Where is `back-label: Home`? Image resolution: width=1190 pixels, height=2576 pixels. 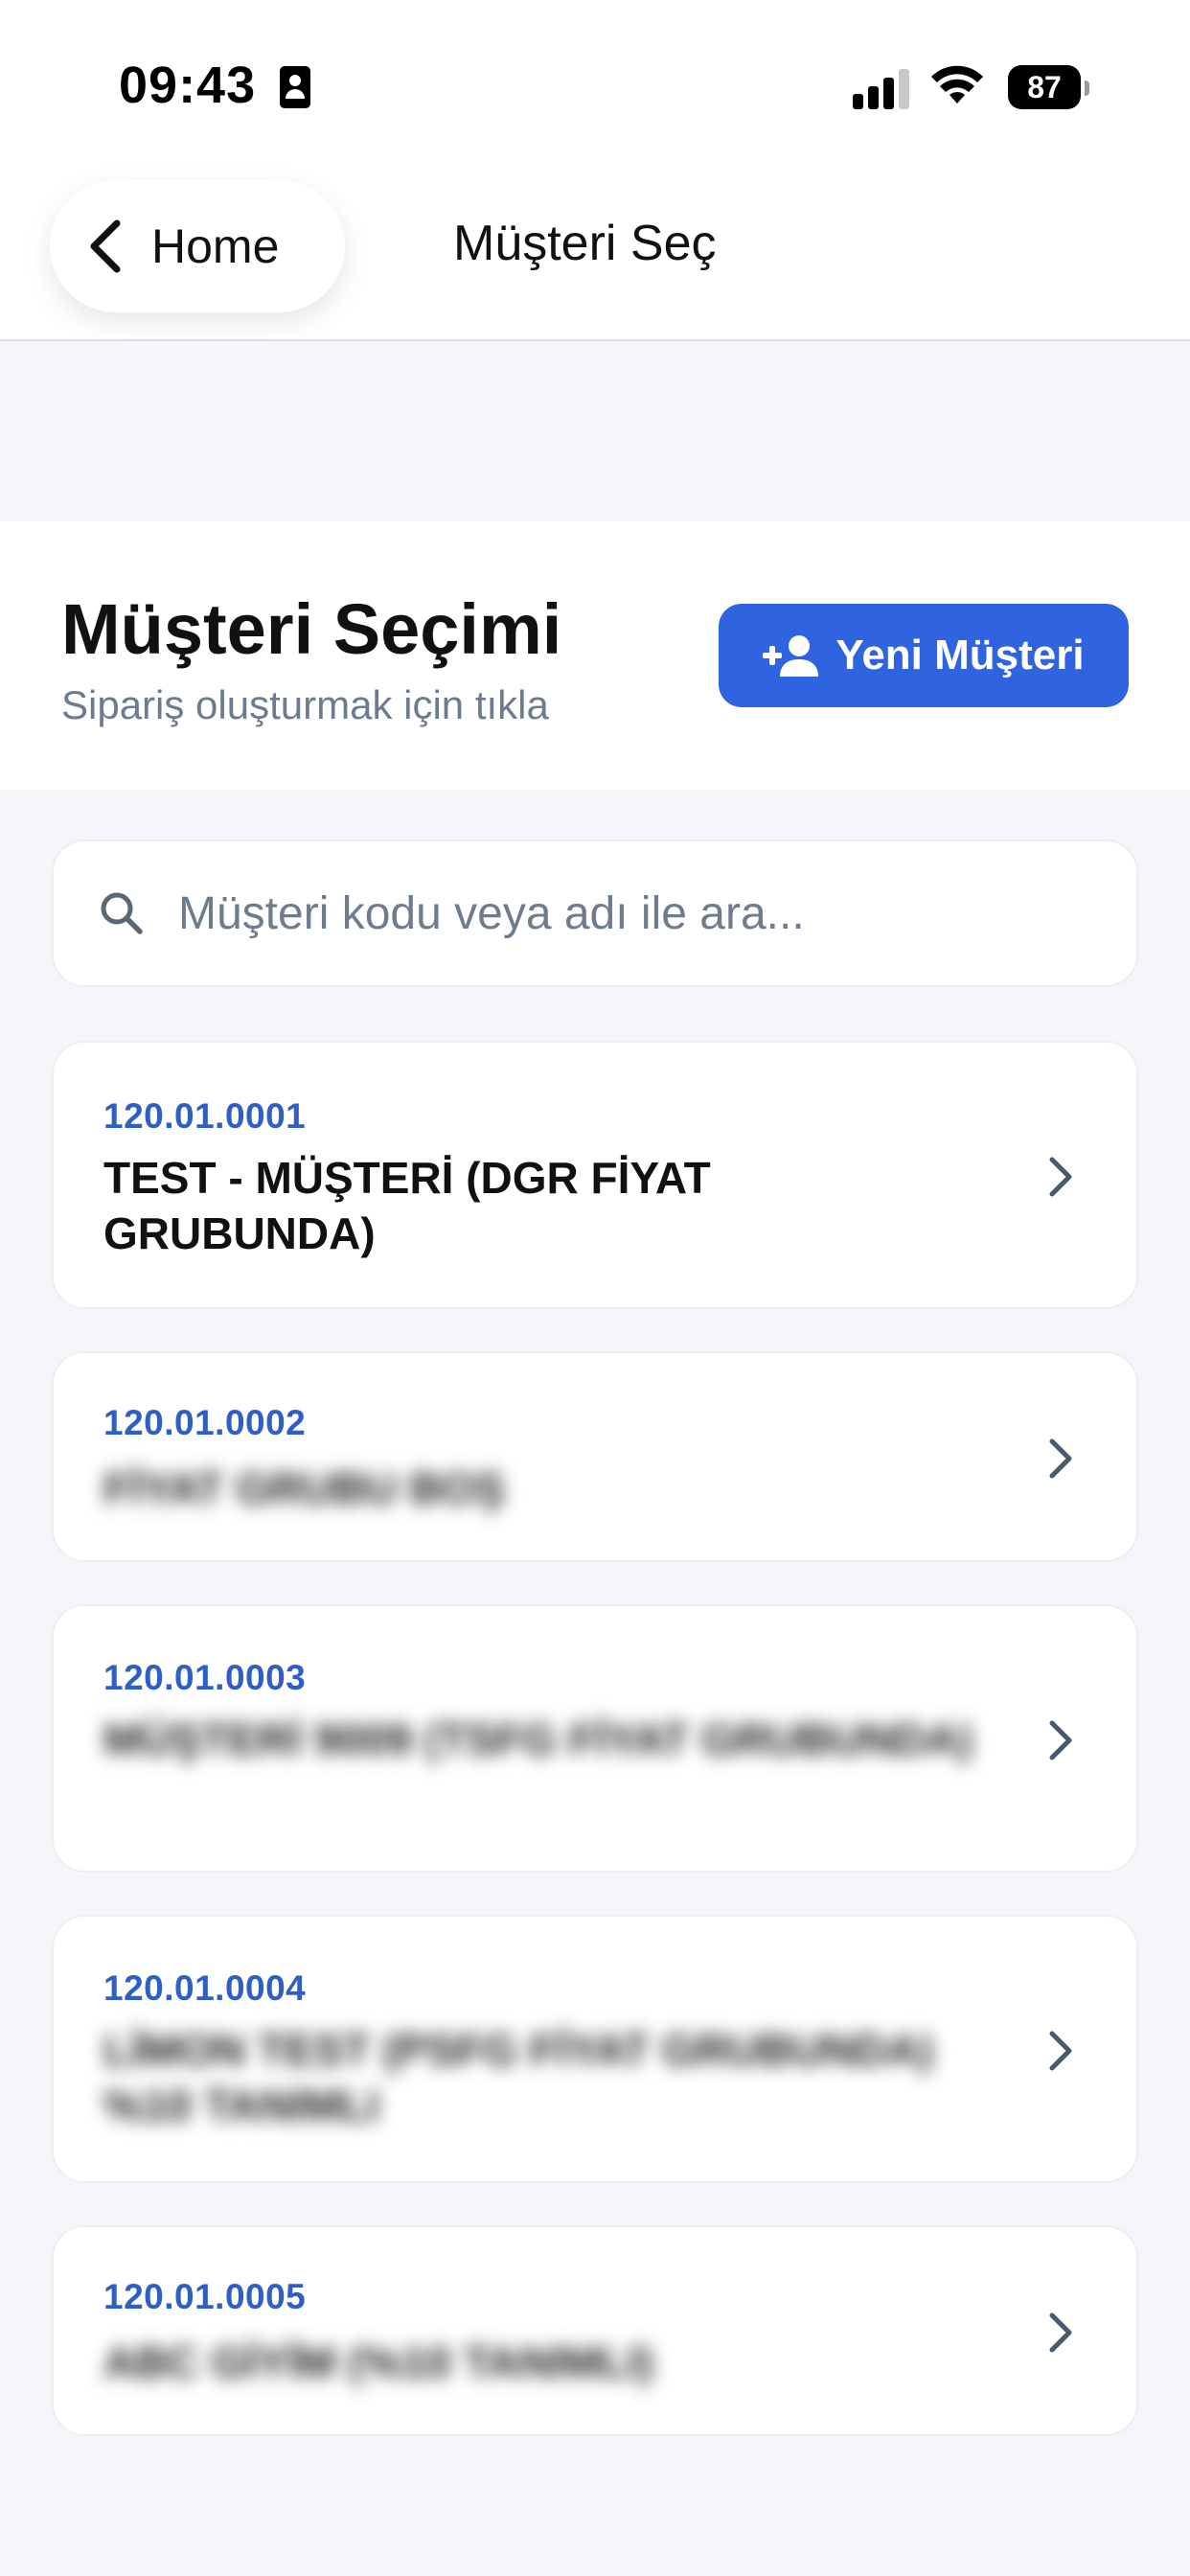
back-label: Home is located at coordinates (216, 246).